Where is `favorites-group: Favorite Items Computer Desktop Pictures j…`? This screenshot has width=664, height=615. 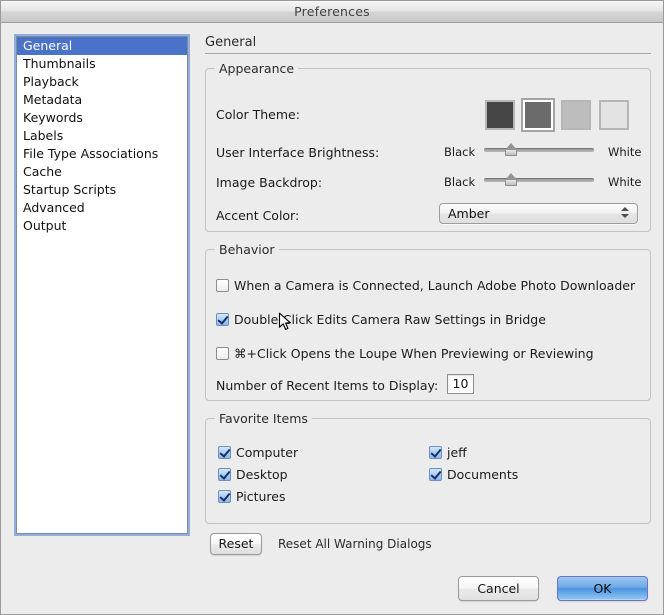 favorites-group: Favorite Items Computer Desktop Pictures j… is located at coordinates (428, 467).